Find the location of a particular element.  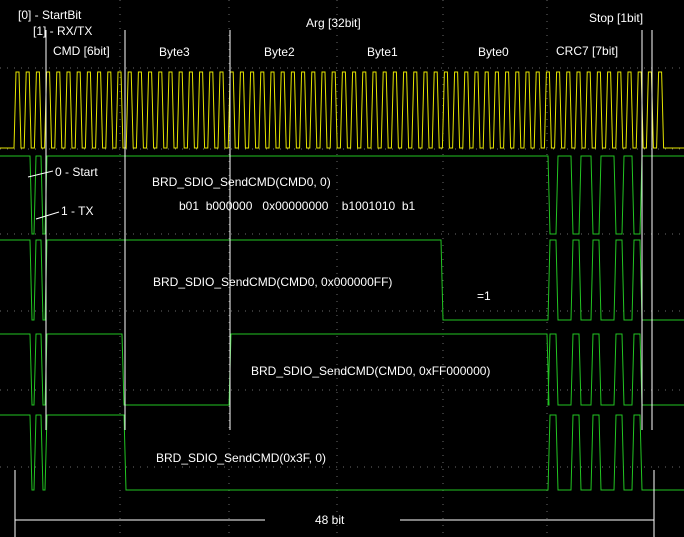

total-bits-label: 48 bit is located at coordinates (330, 520).